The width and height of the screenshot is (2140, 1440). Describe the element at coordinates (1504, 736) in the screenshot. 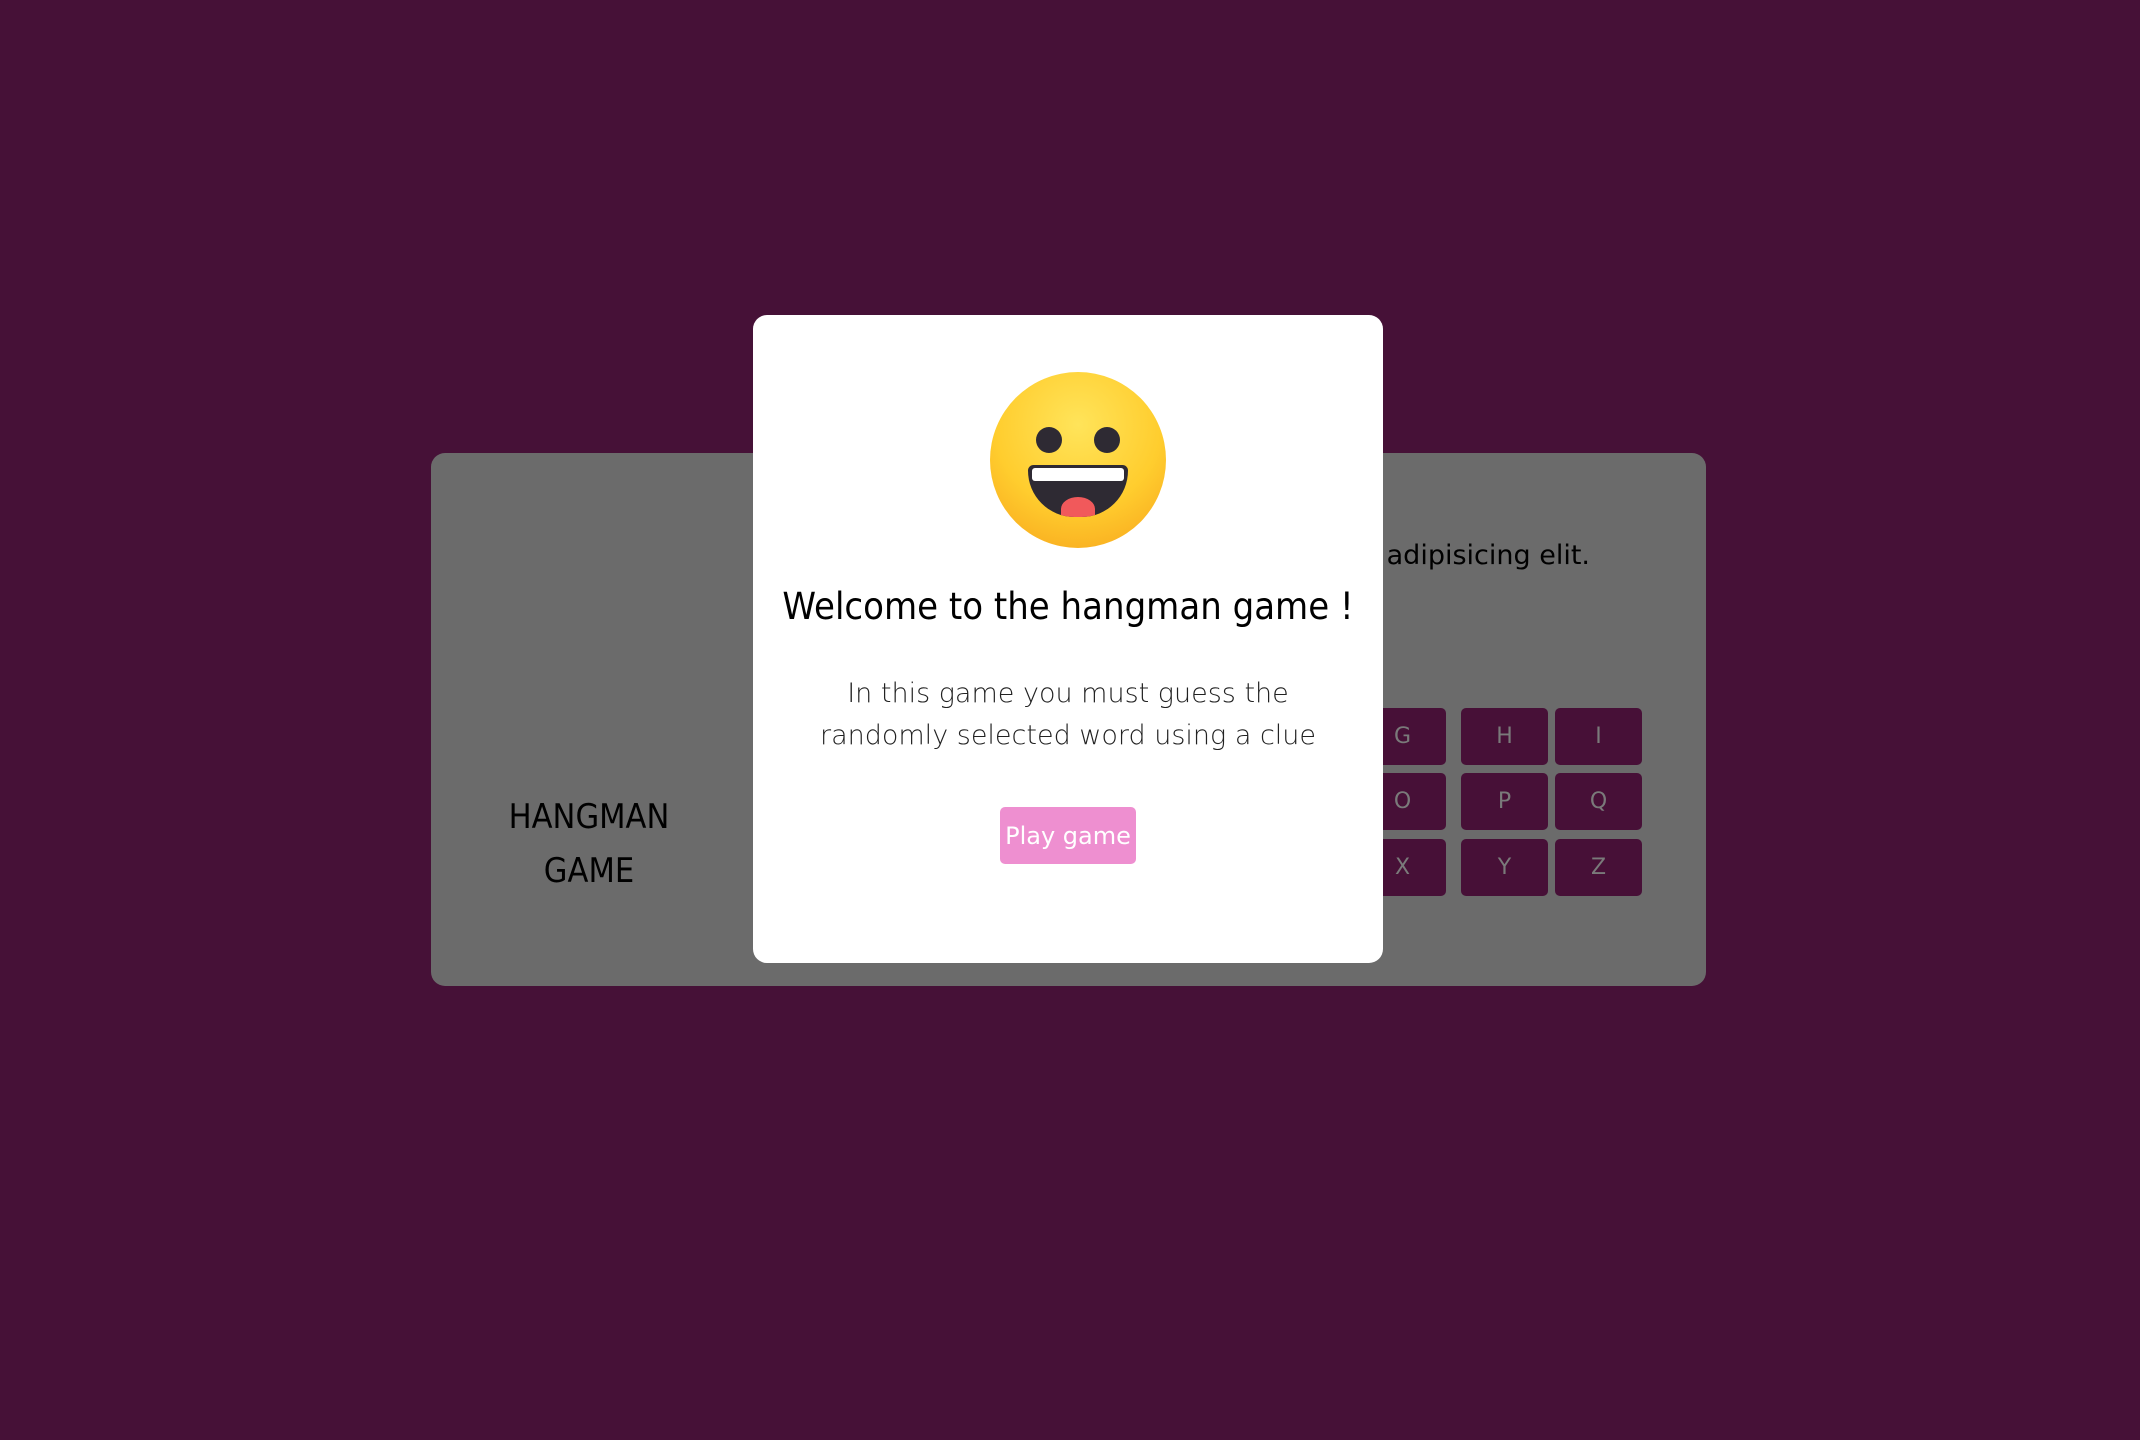

I see `key-h: H` at that location.